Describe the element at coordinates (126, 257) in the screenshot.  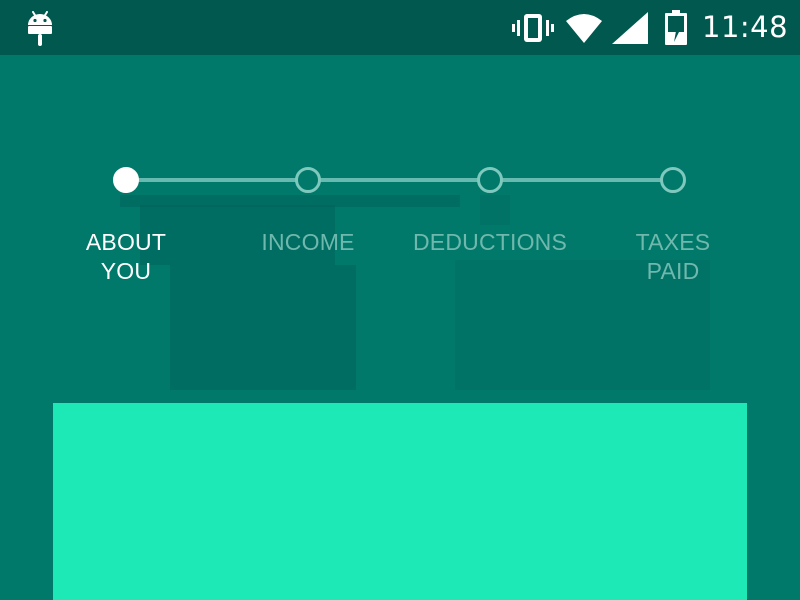
I see `step-label-about-you: ABOUT YOU` at that location.